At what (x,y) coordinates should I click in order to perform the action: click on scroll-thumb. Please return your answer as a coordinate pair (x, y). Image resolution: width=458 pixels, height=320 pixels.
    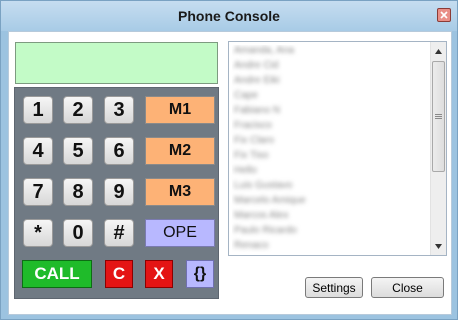
    Looking at the image, I should click on (438, 116).